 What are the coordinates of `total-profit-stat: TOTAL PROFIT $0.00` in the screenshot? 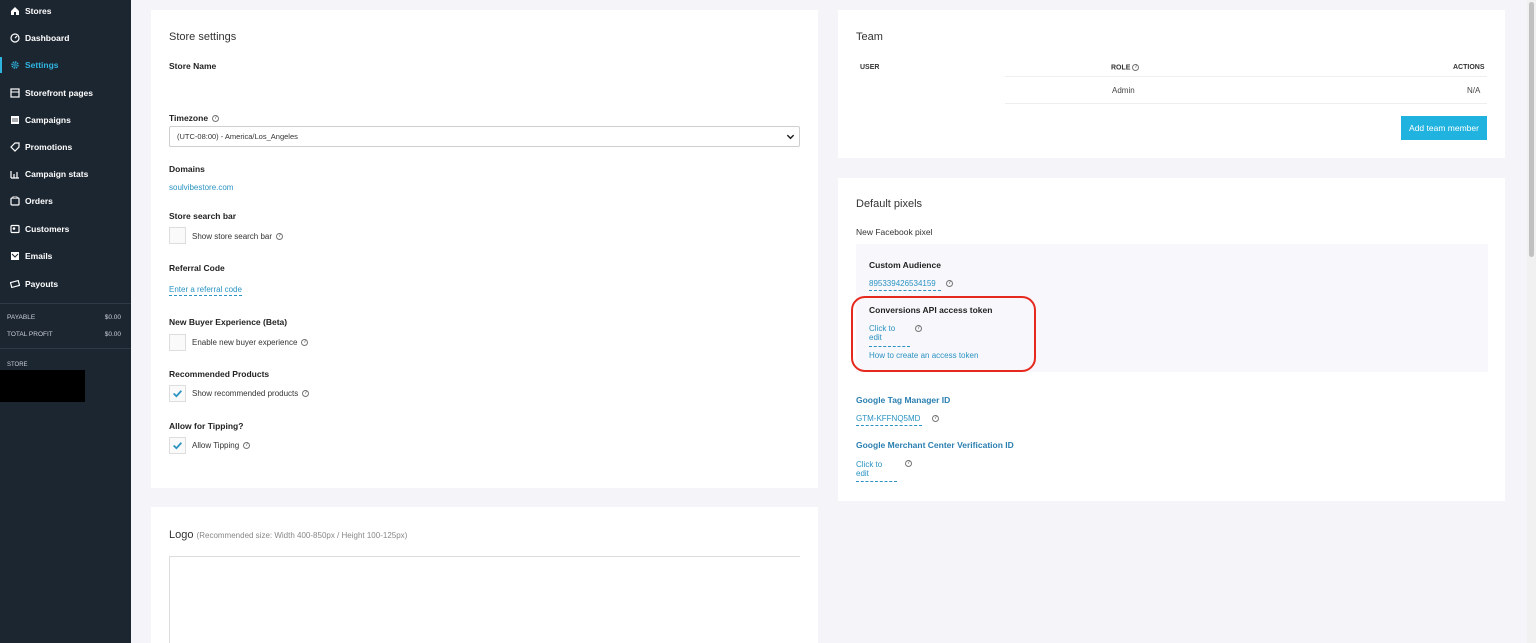 It's located at (64, 334).